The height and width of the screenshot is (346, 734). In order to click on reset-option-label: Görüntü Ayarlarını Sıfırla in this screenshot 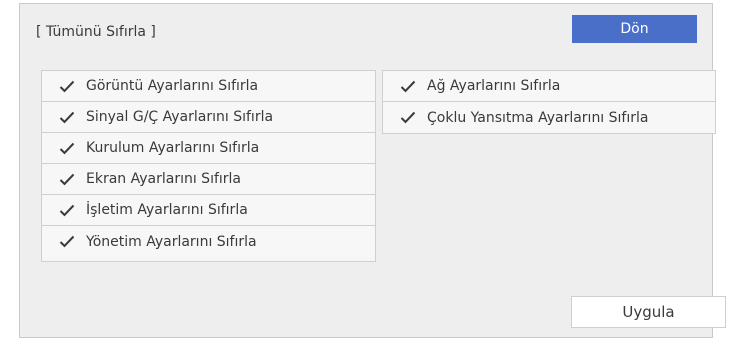, I will do `click(172, 86)`.